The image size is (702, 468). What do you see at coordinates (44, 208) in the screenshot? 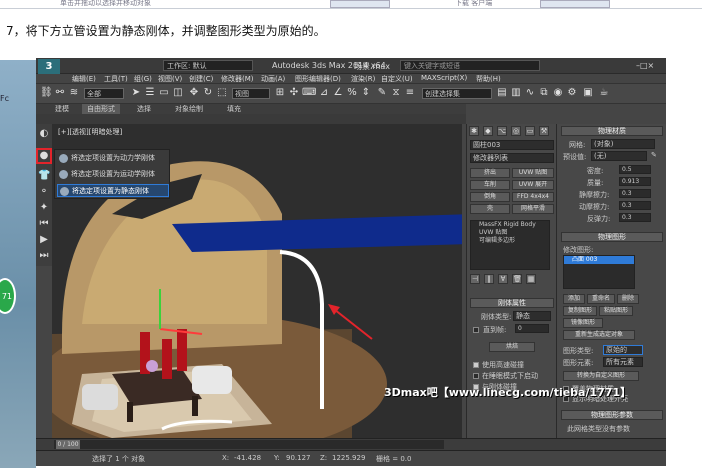
I see `ragdoll-icon: ✦` at bounding box center [44, 208].